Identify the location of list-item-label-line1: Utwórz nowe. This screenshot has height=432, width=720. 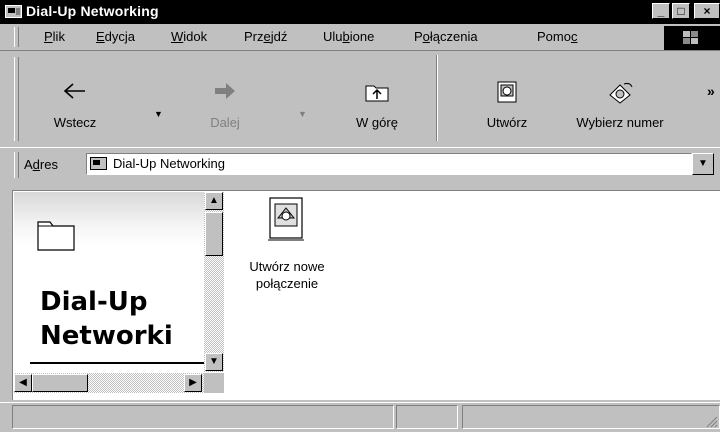
(287, 266).